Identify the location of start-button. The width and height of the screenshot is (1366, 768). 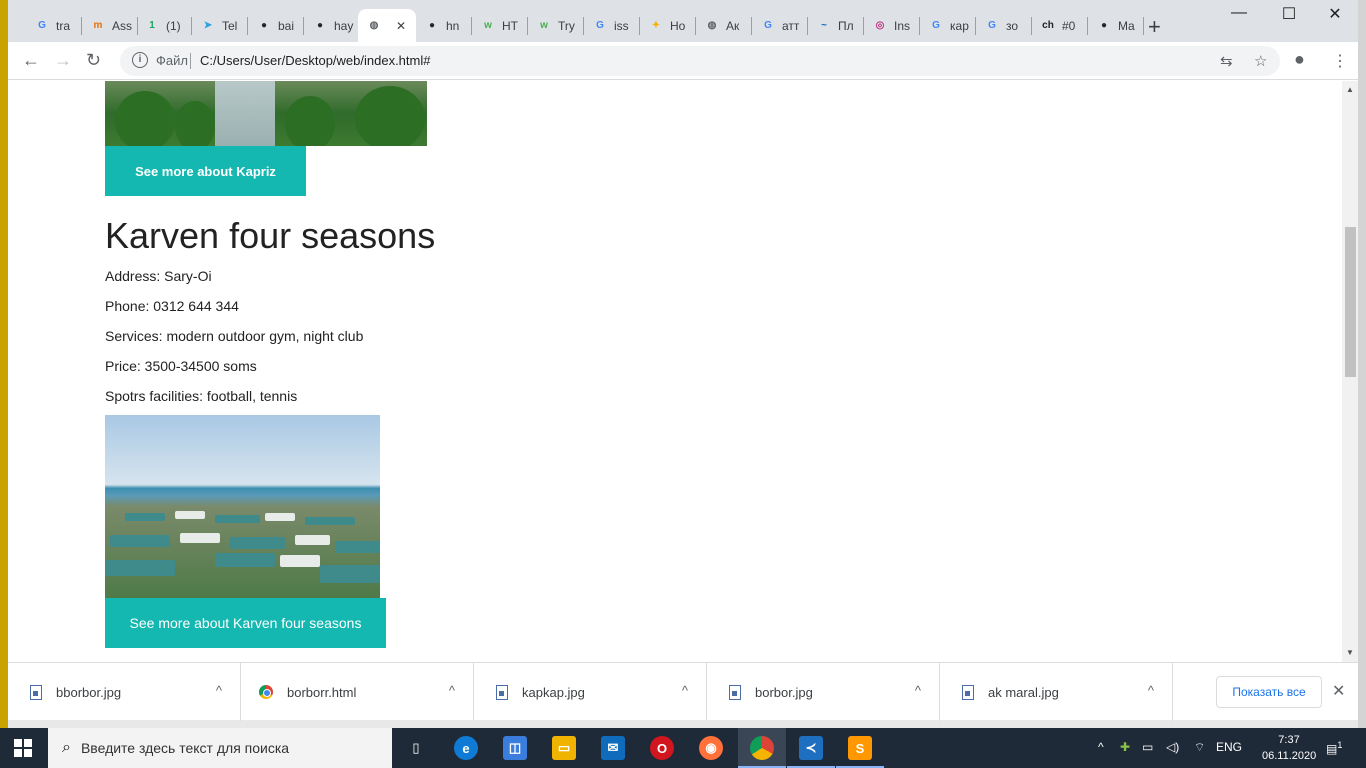
(23, 748).